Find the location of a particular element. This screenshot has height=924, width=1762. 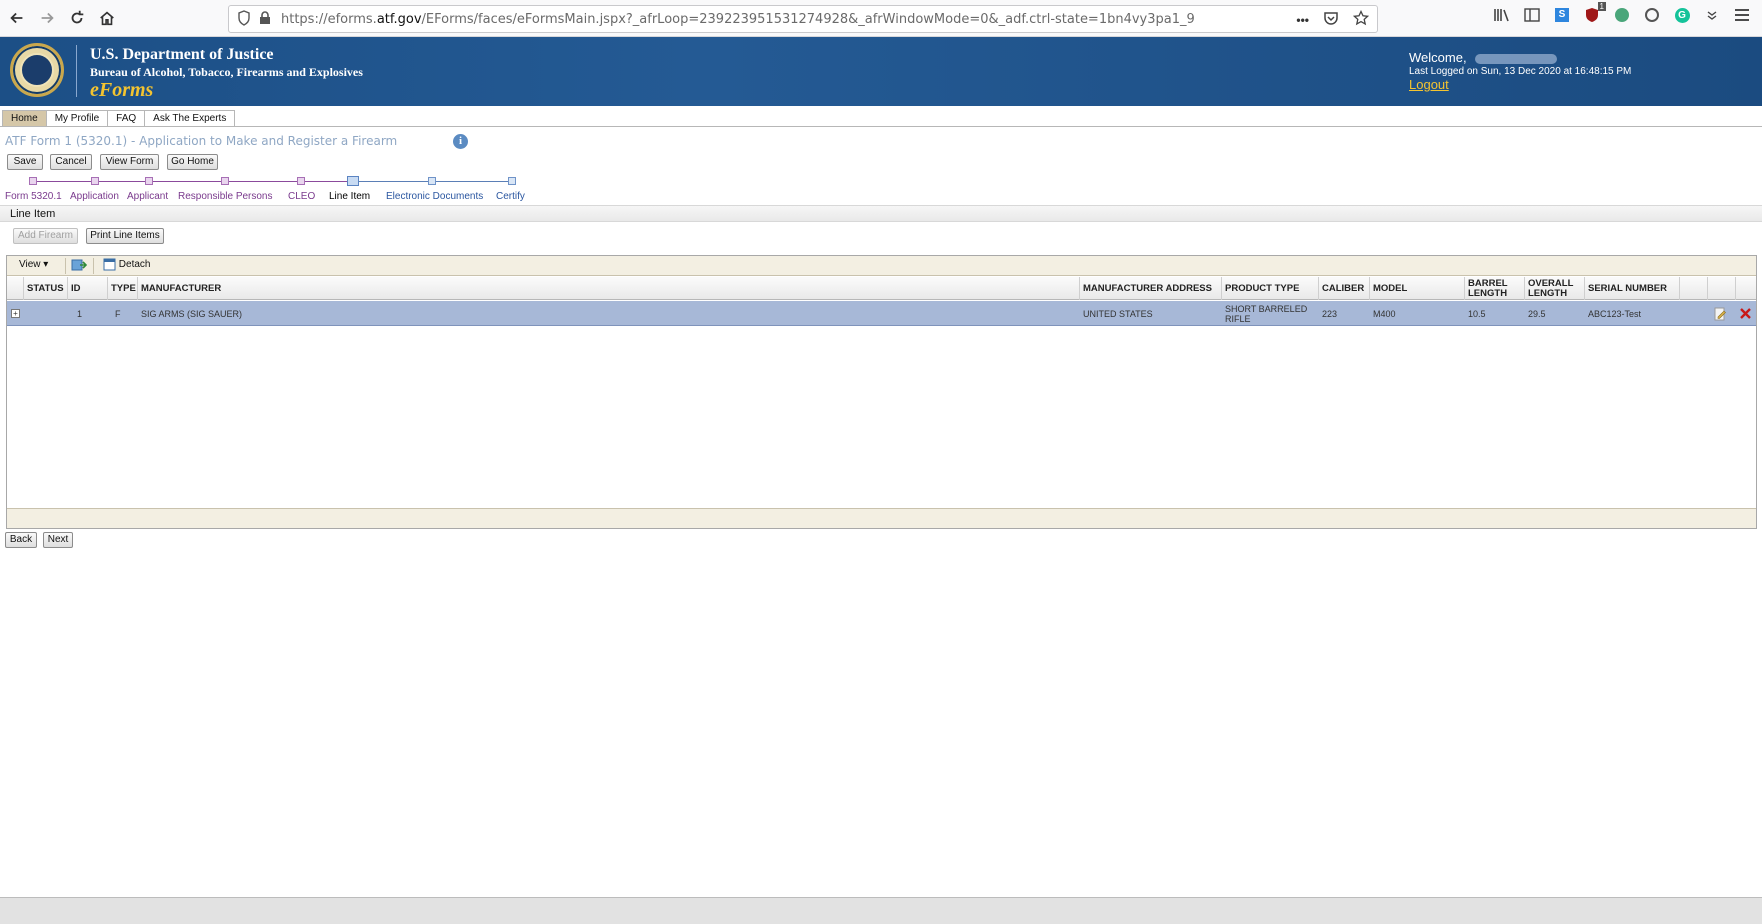

freeze-icon is located at coordinates (79, 266).